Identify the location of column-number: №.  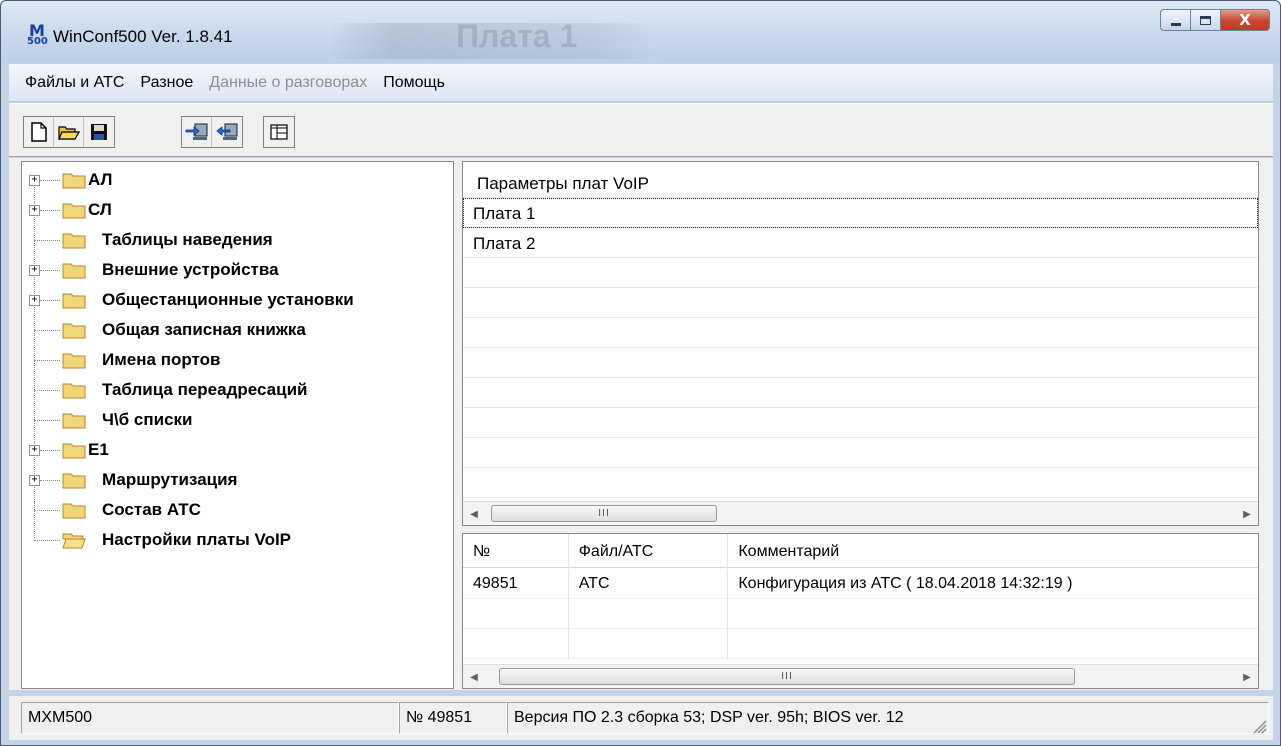
(516, 551).